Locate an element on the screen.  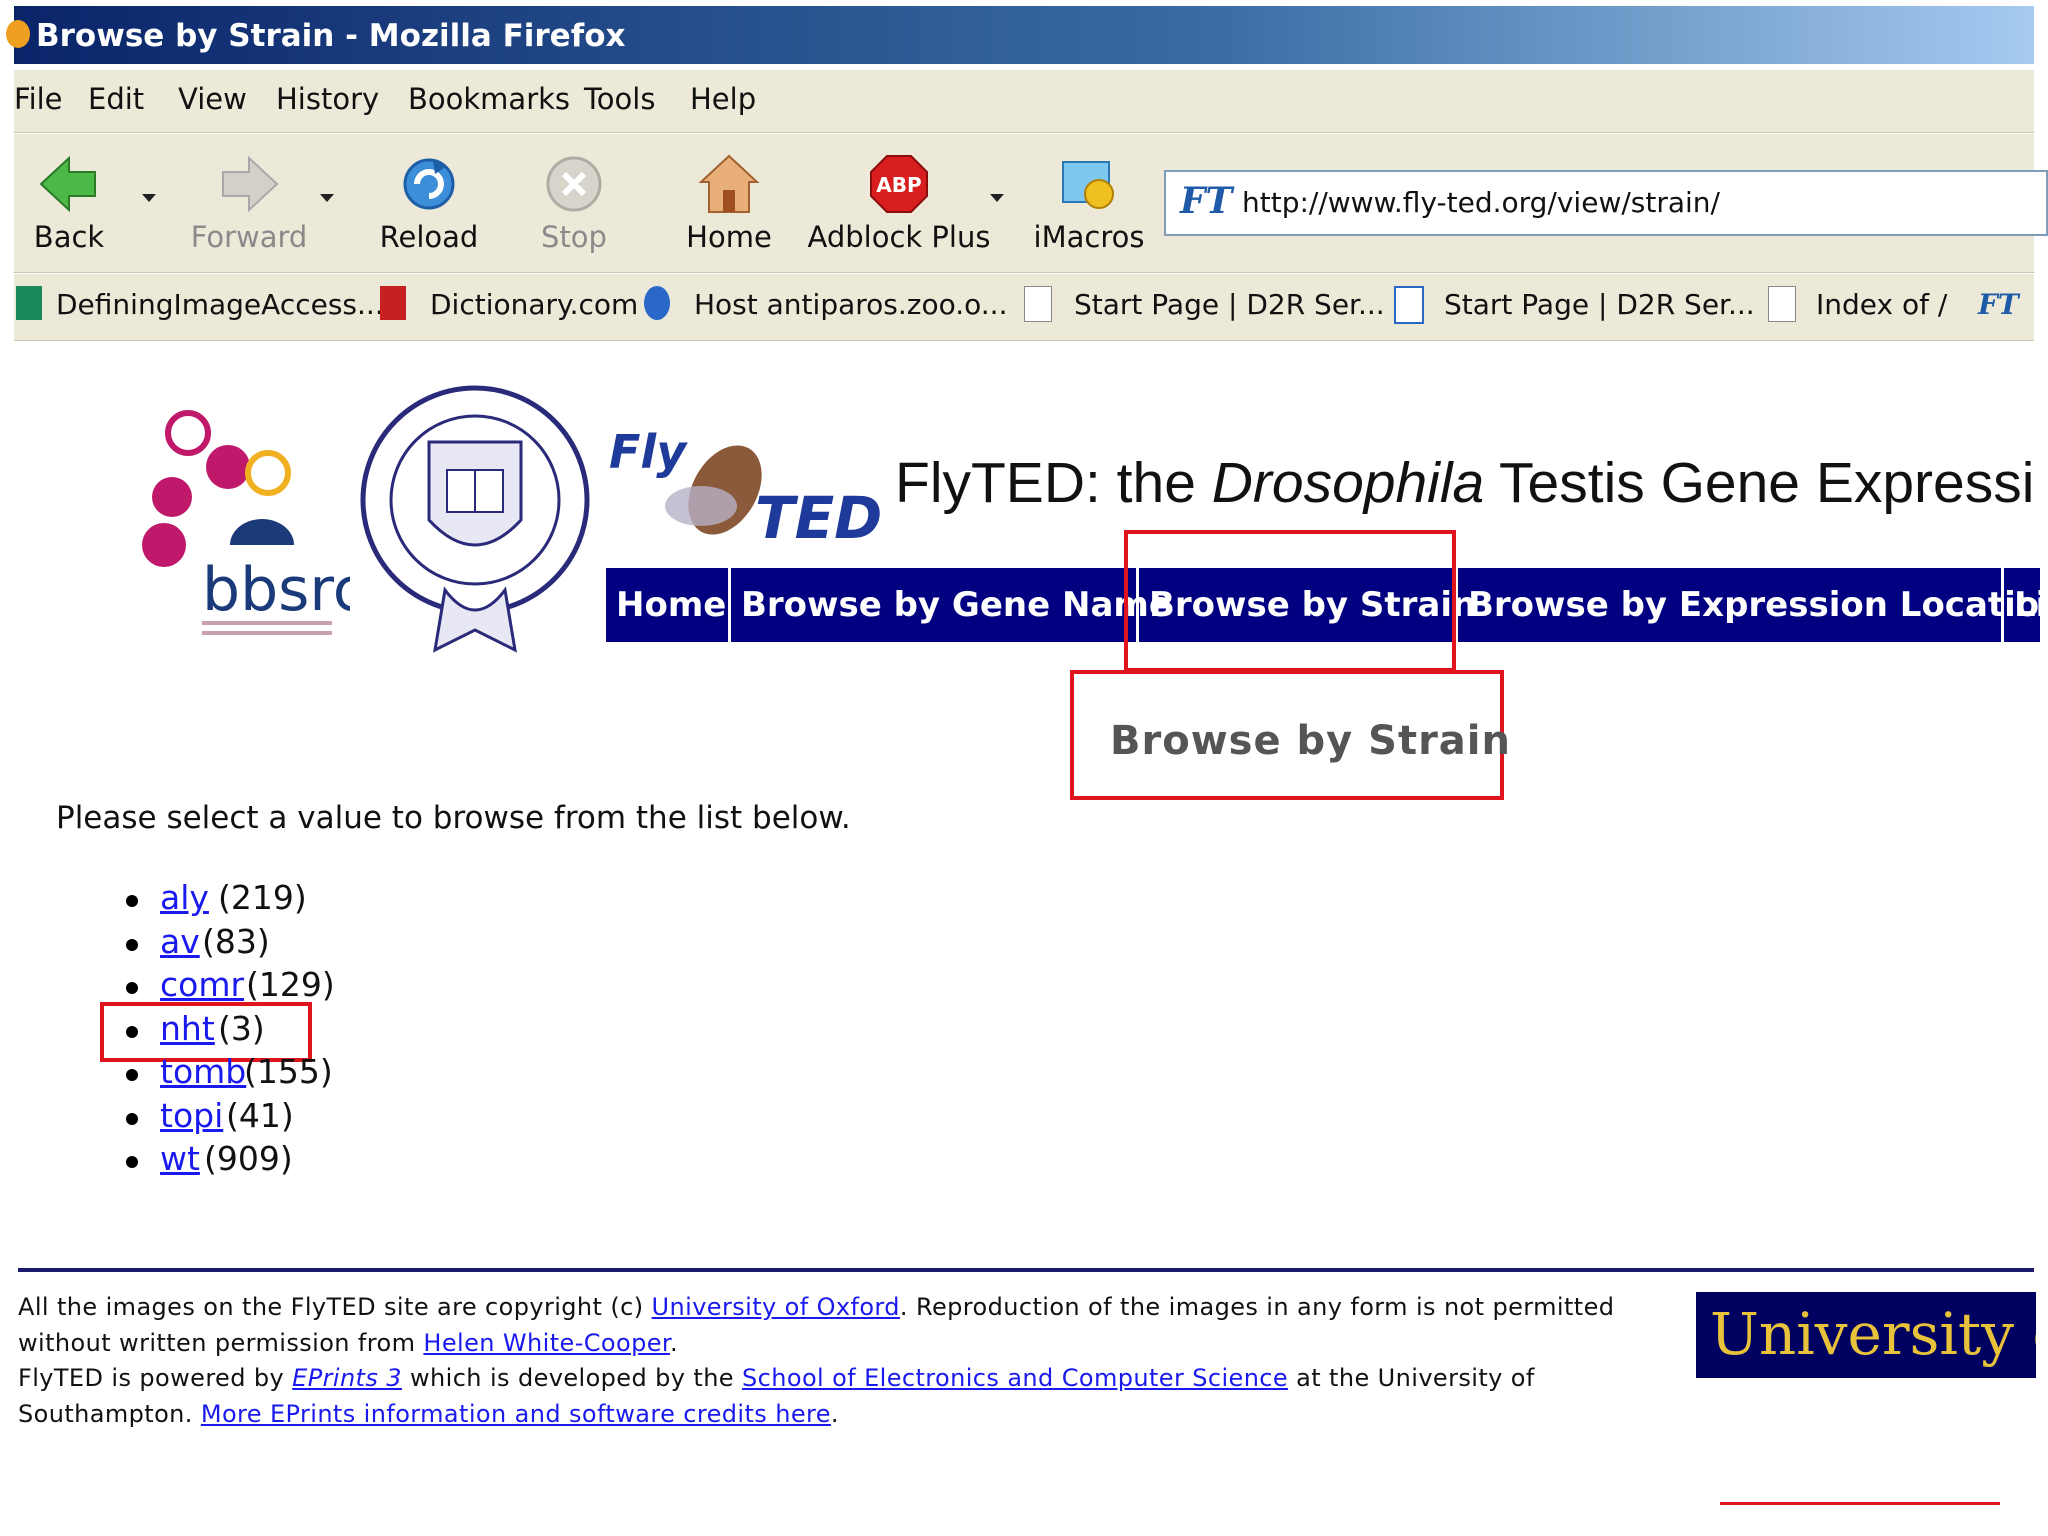
forward-button: Forward is located at coordinates (249, 203).